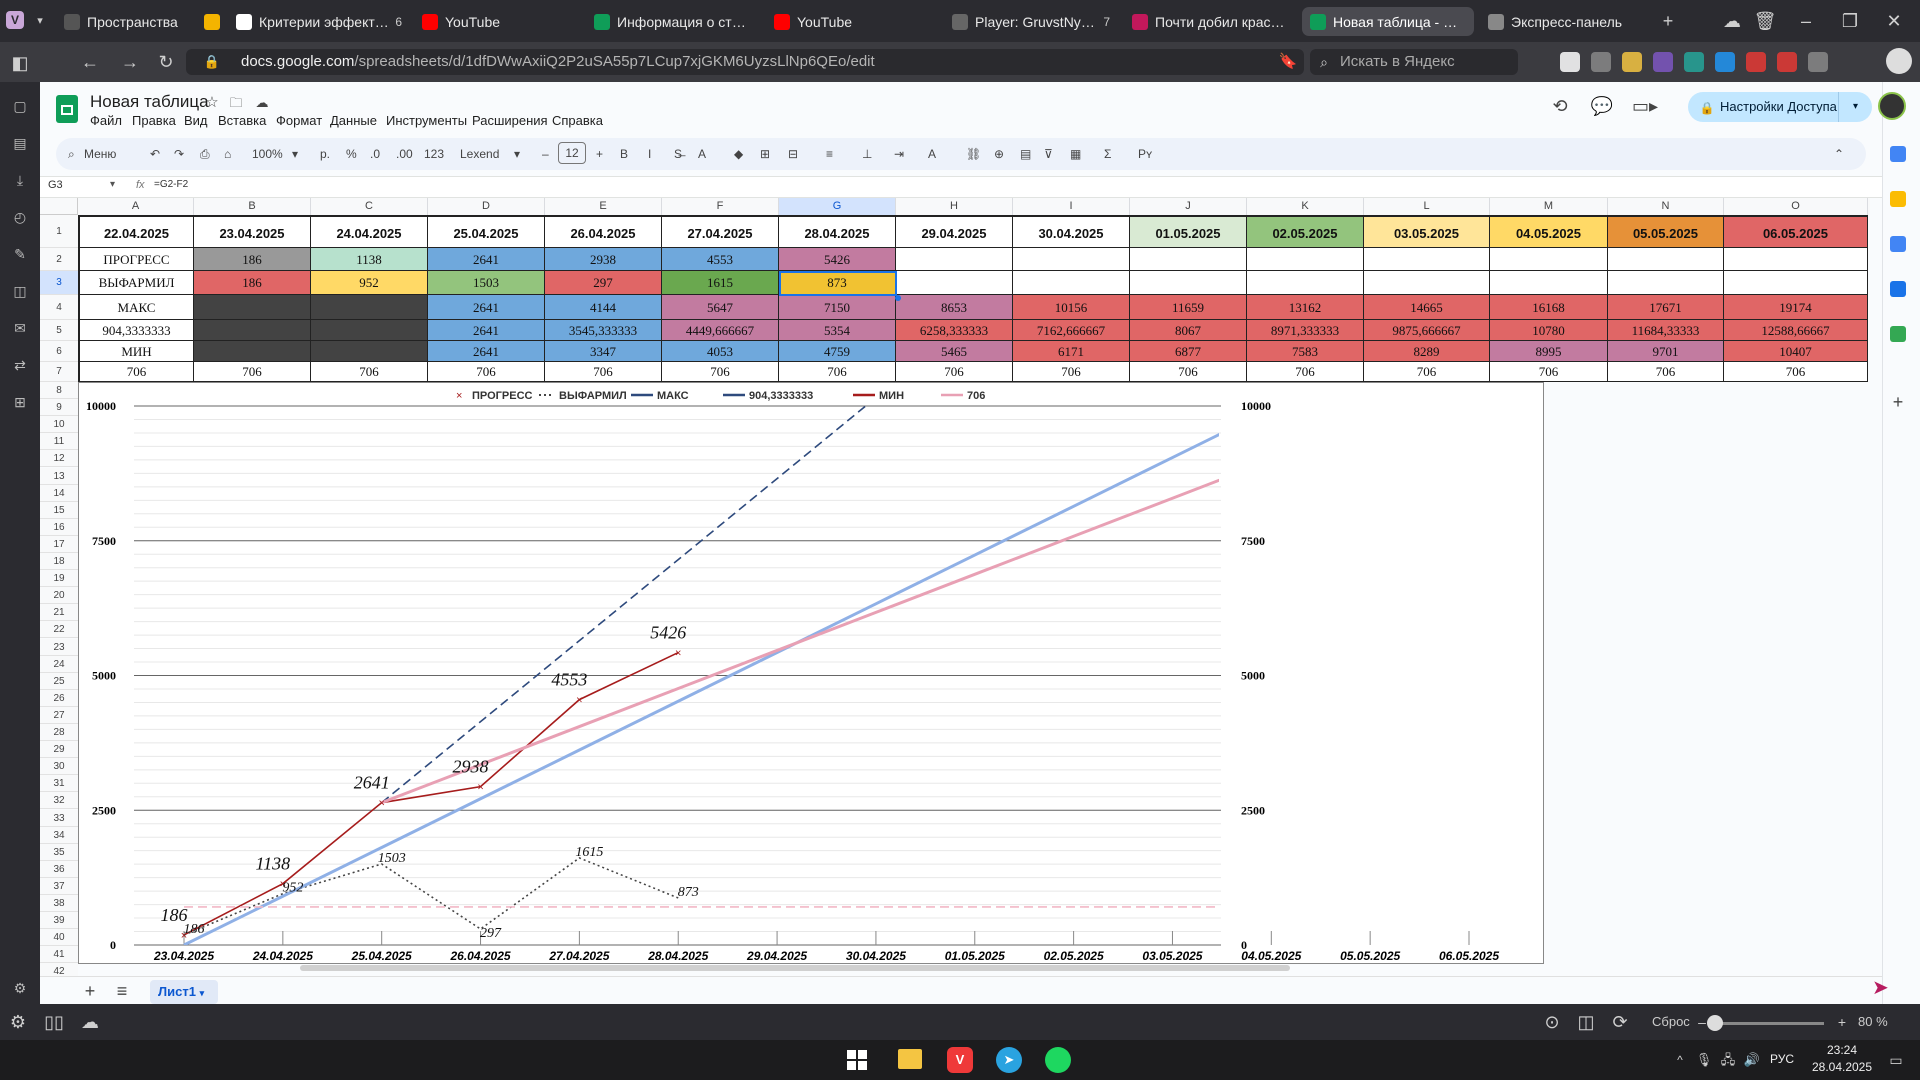 This screenshot has height=1080, width=1920. I want to click on row-header-2: 2, so click(59, 259).